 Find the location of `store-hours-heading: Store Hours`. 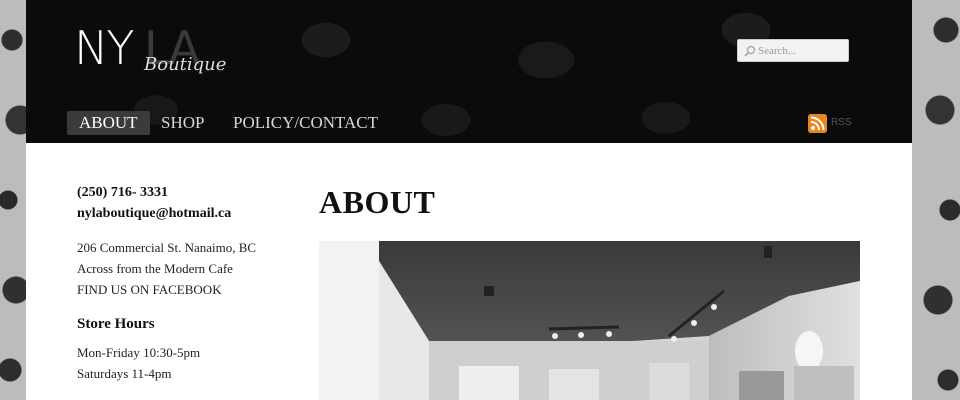

store-hours-heading: Store Hours is located at coordinates (116, 324).